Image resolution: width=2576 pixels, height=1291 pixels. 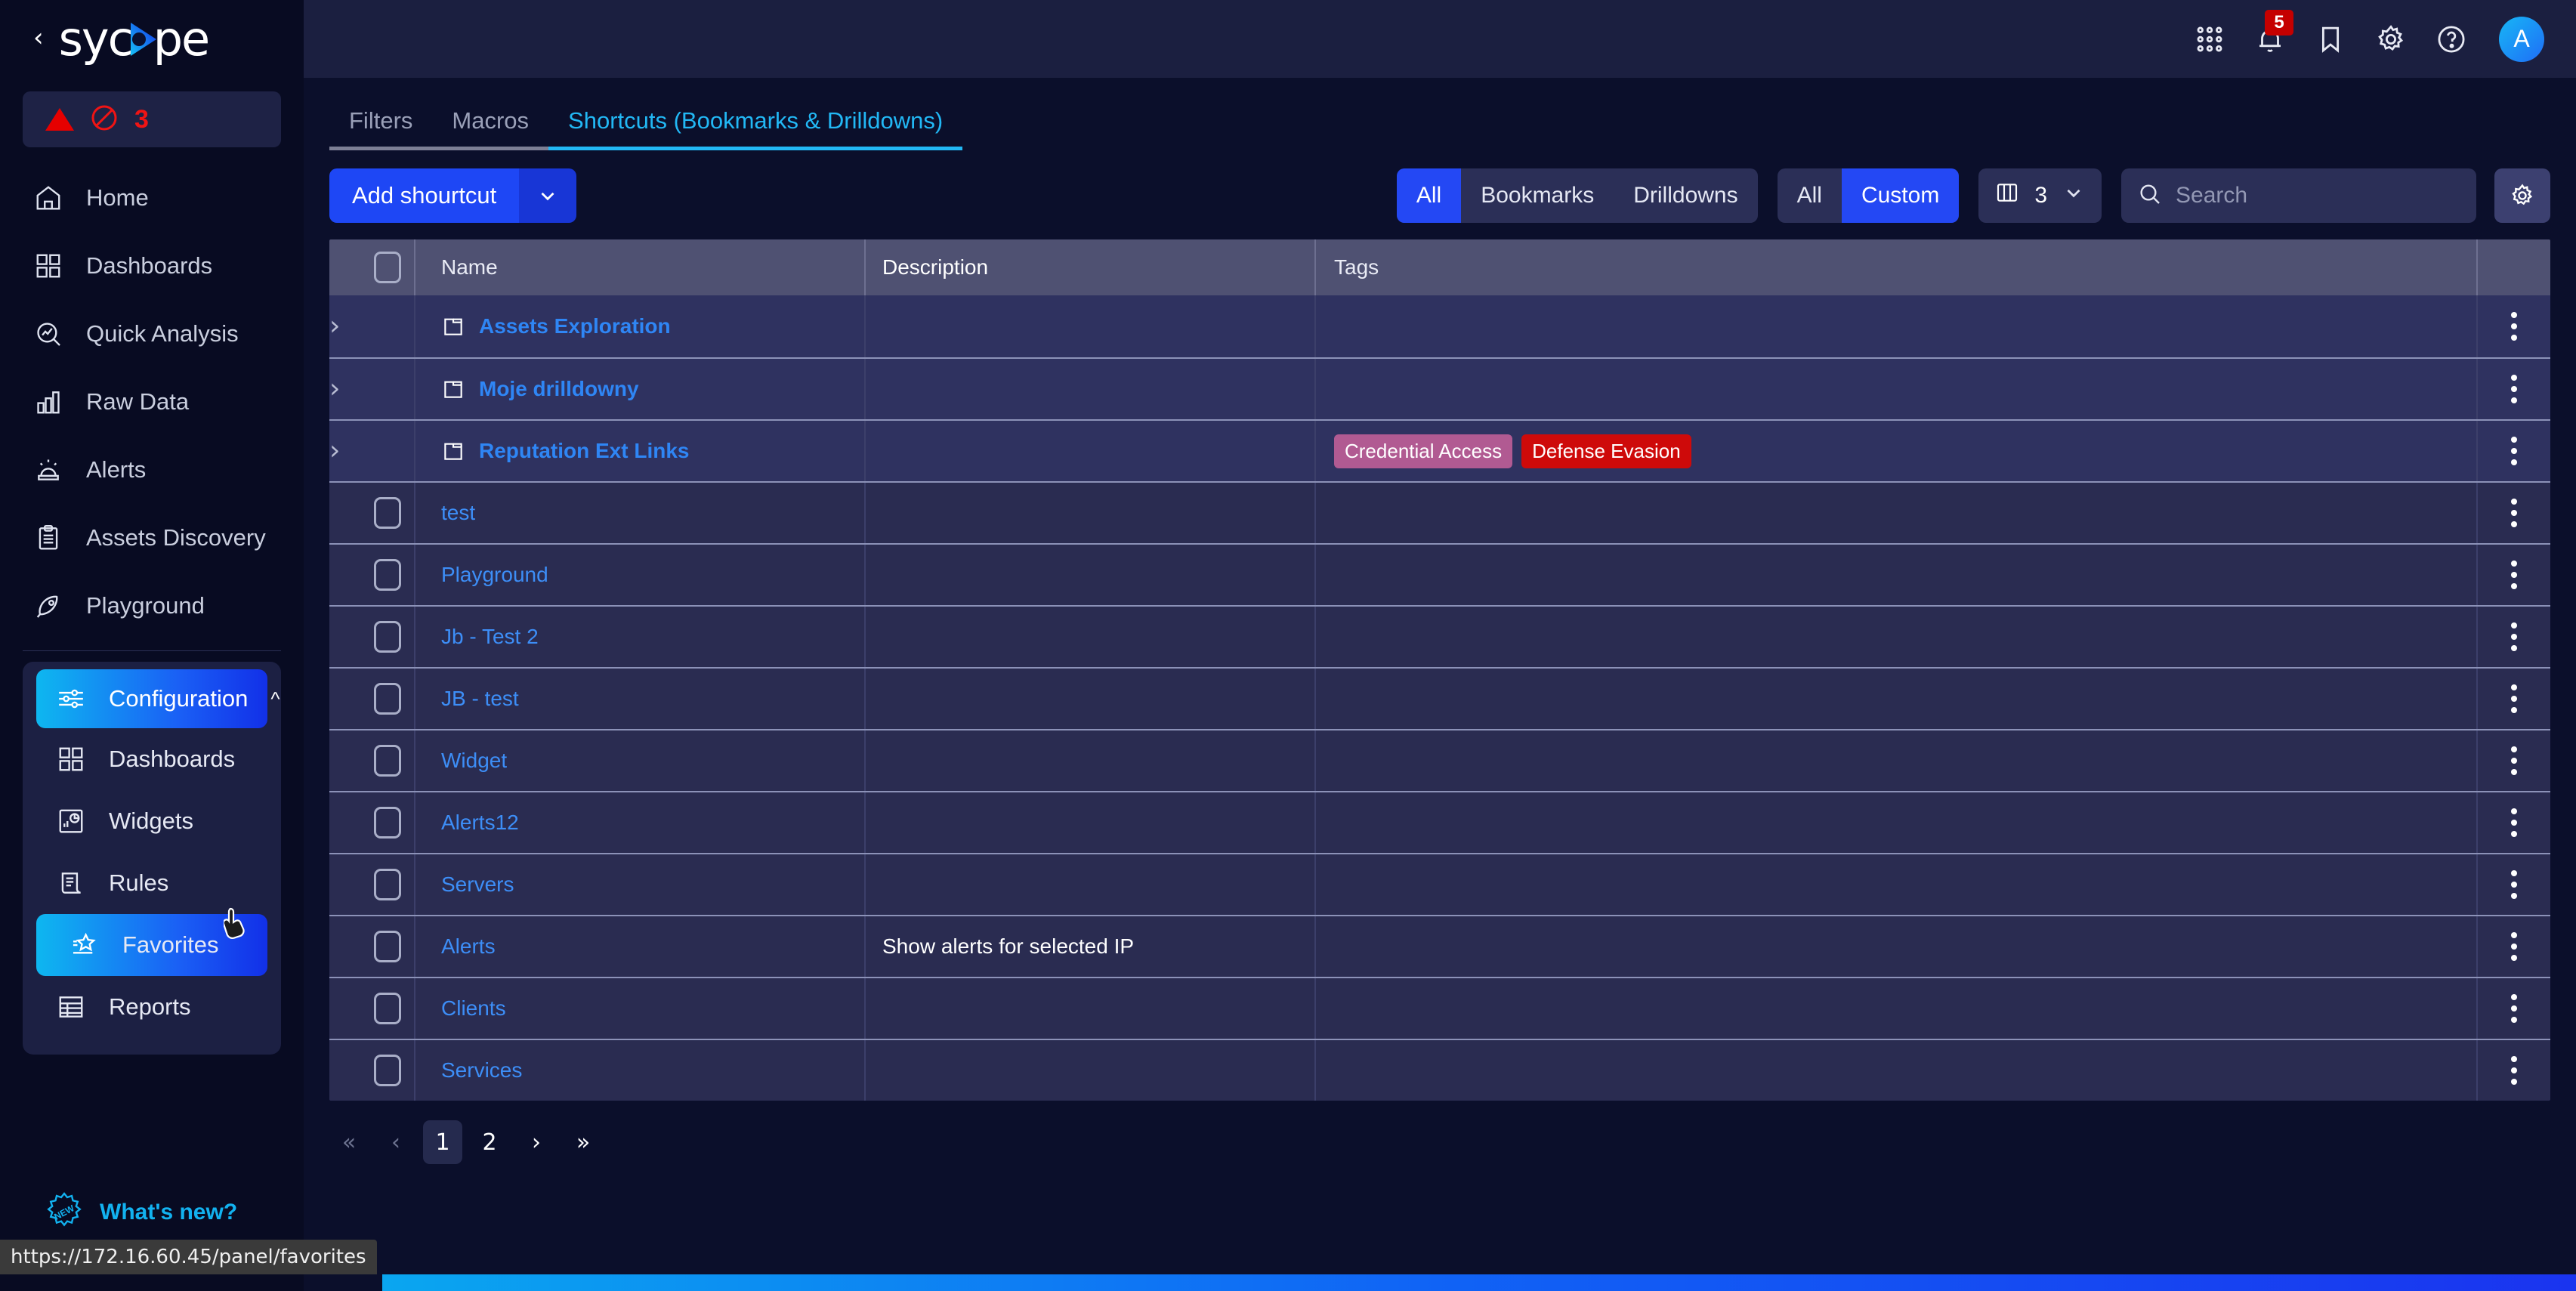 I want to click on search-box, so click(x=2298, y=196).